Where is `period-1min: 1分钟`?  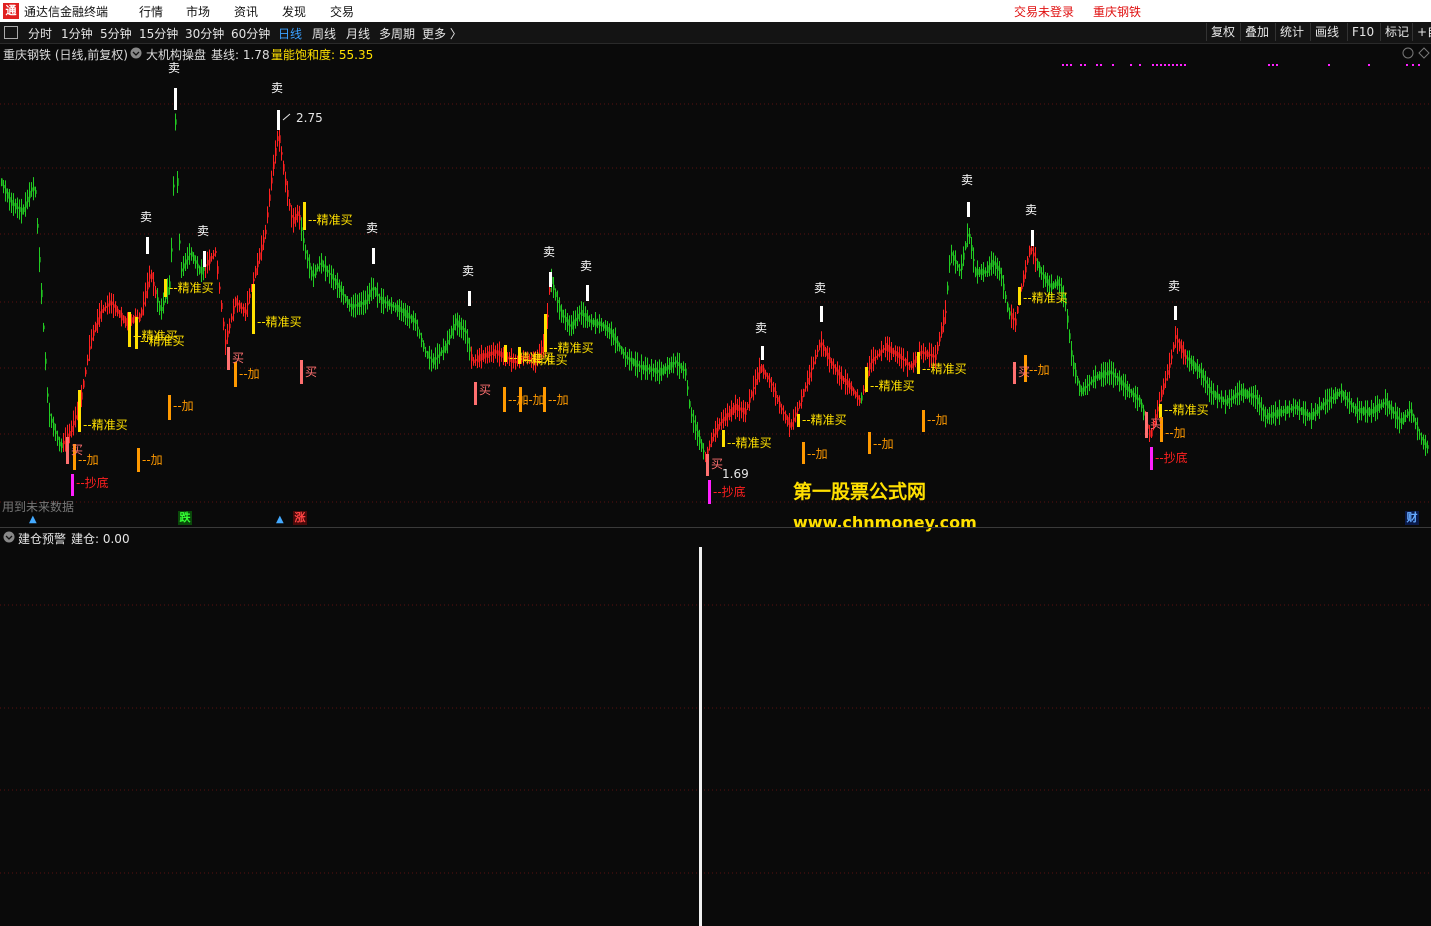 period-1min: 1分钟 is located at coordinates (77, 33).